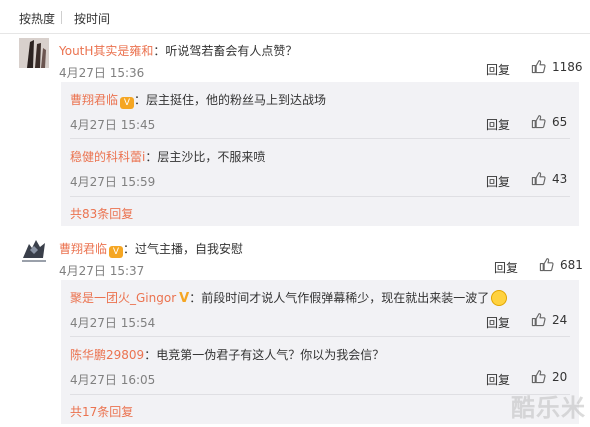  I want to click on reply-header: 稳健的科科蕾i：层主沙比，不服来喷, so click(167, 156).